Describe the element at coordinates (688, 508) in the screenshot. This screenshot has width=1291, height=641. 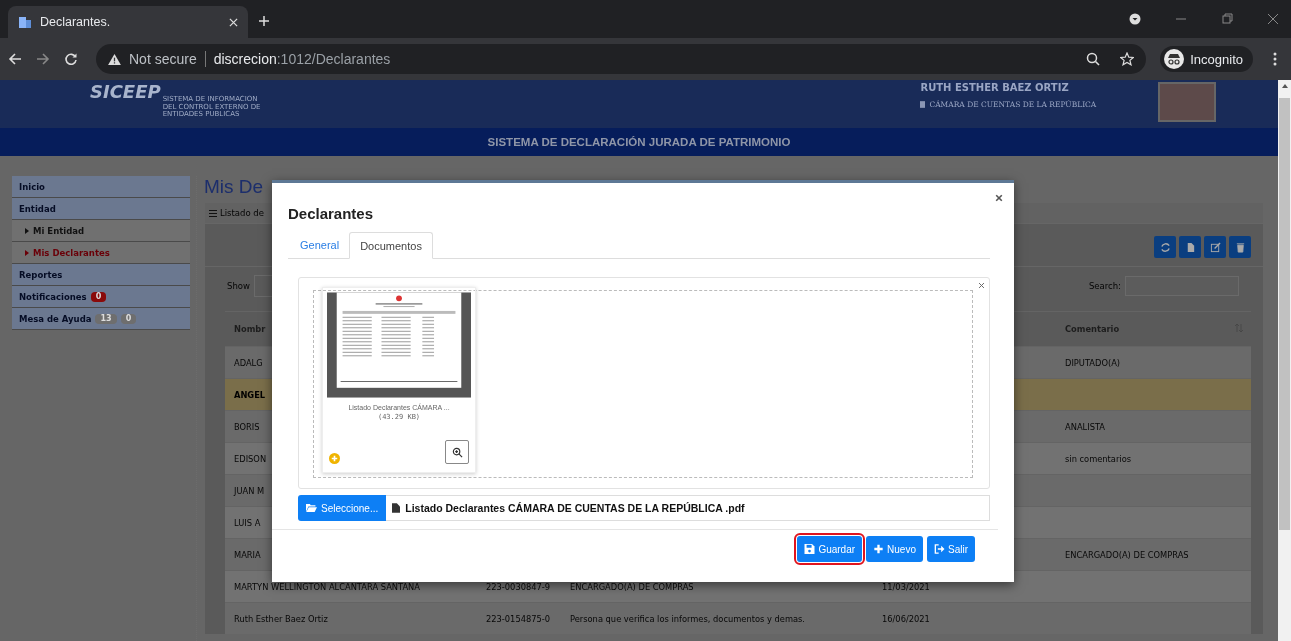
I see `file-name-field: Listado Declarantes CÁMARA DE CUENTAS DE LA REPÚBLICA .pdf` at that location.